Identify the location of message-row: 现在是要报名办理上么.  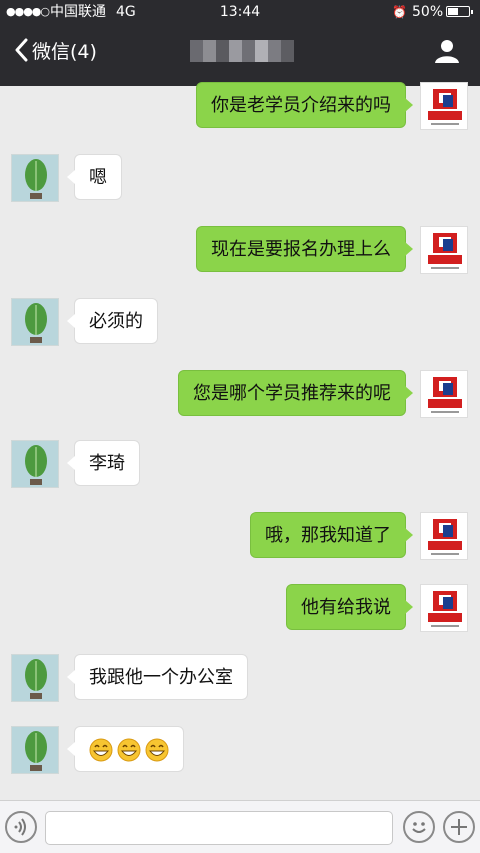
(240, 251).